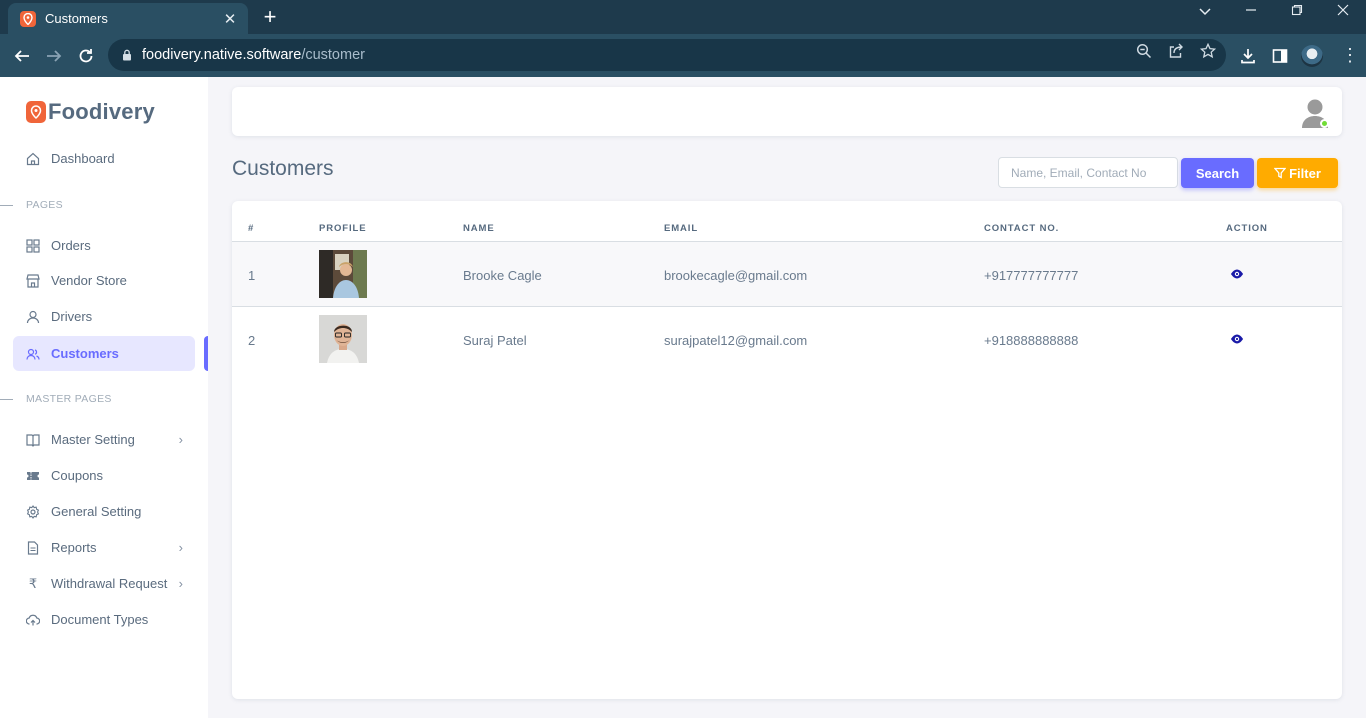 This screenshot has width=1366, height=718. What do you see at coordinates (33, 354) in the screenshot?
I see `users-icon` at bounding box center [33, 354].